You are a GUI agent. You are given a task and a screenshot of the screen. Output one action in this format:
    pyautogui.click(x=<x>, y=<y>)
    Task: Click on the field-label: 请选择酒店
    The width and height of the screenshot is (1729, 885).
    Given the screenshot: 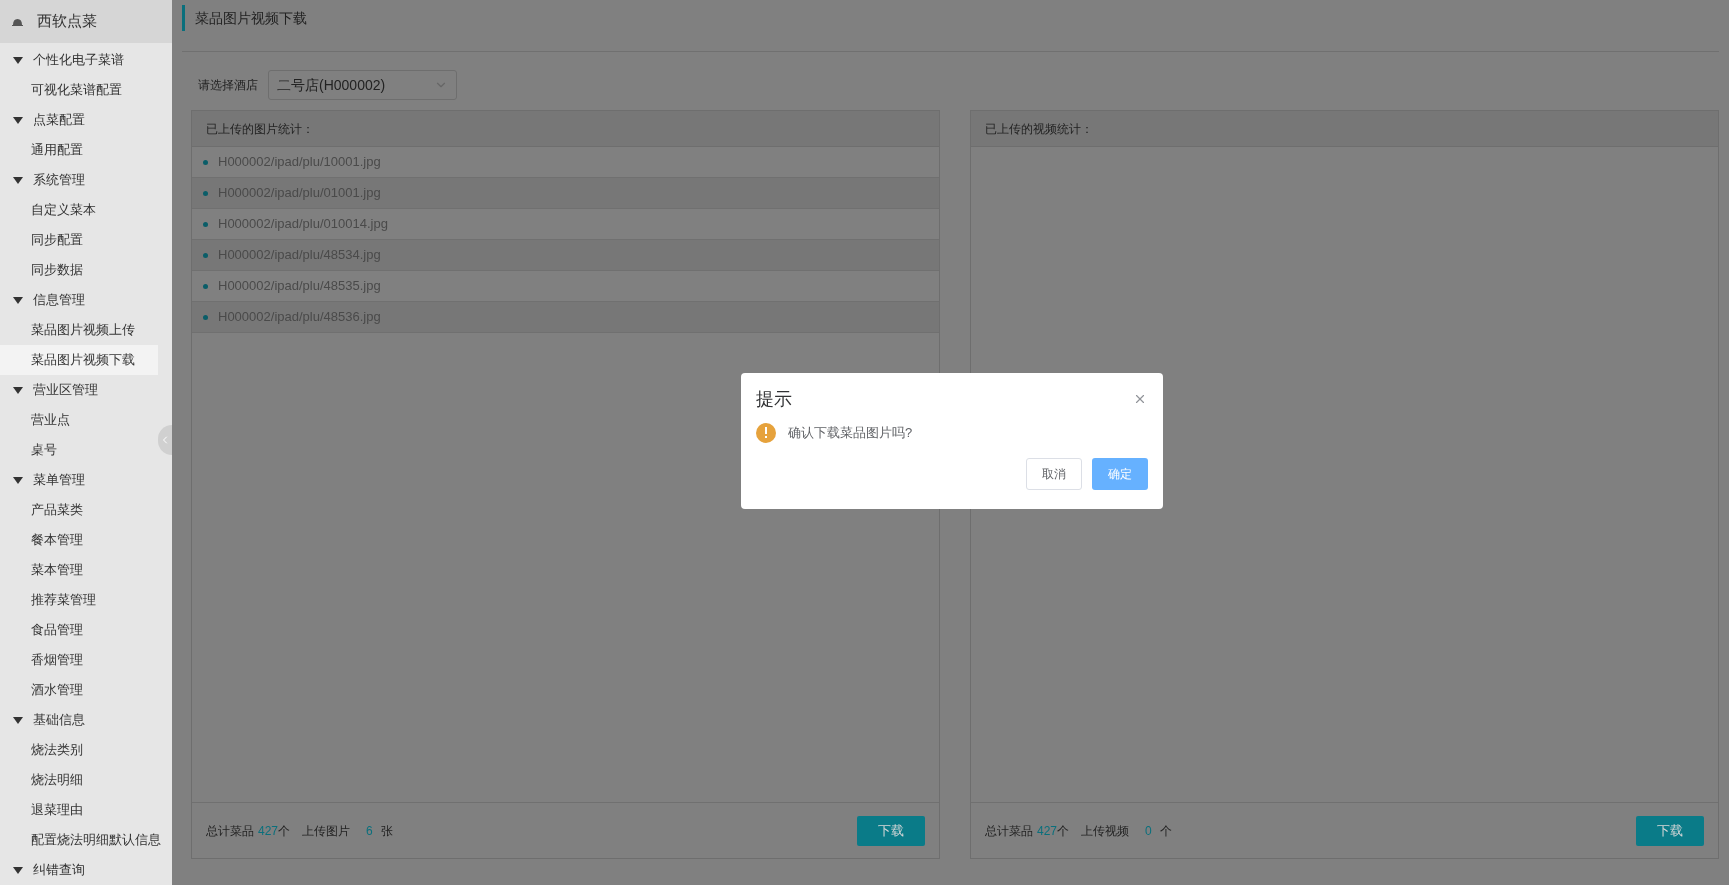 What is the action you would take?
    pyautogui.click(x=228, y=85)
    